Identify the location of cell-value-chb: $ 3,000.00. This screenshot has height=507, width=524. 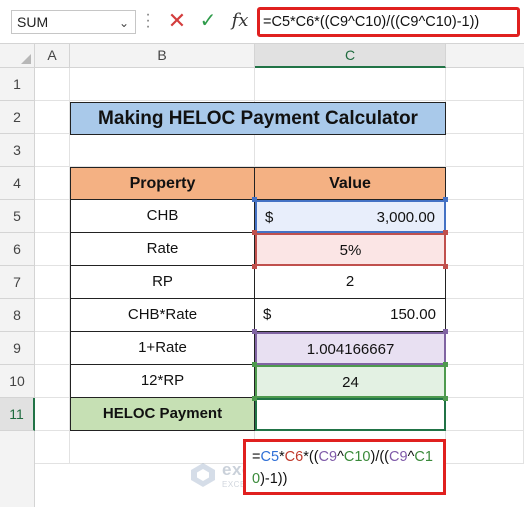
(350, 216).